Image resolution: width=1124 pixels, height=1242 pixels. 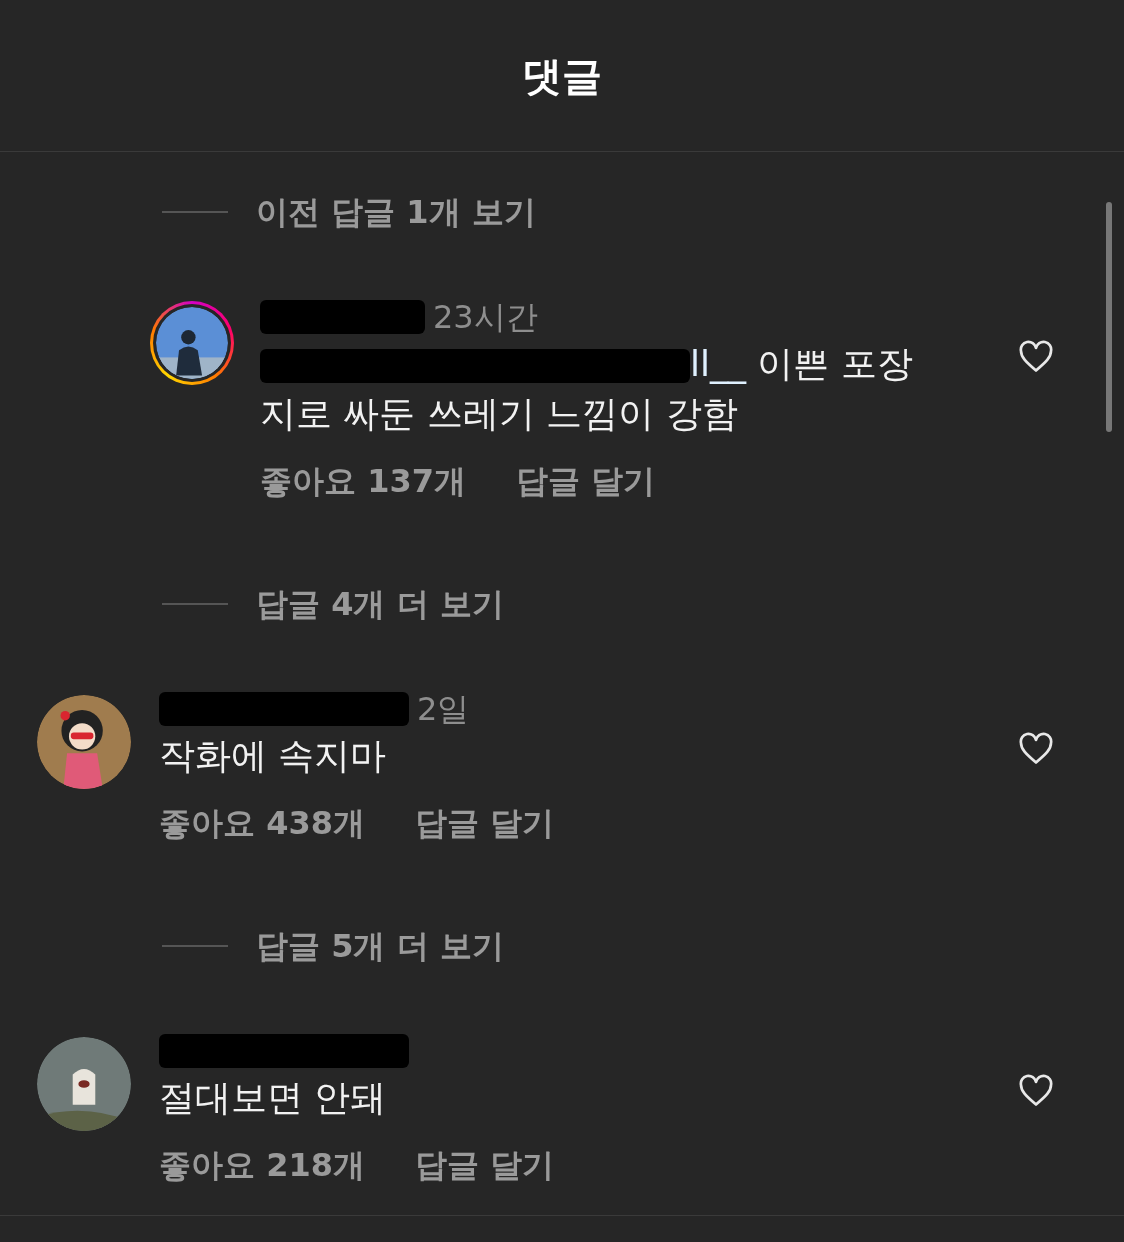 I want to click on view-replies-link: 답글 5개 더 보기, so click(x=380, y=946).